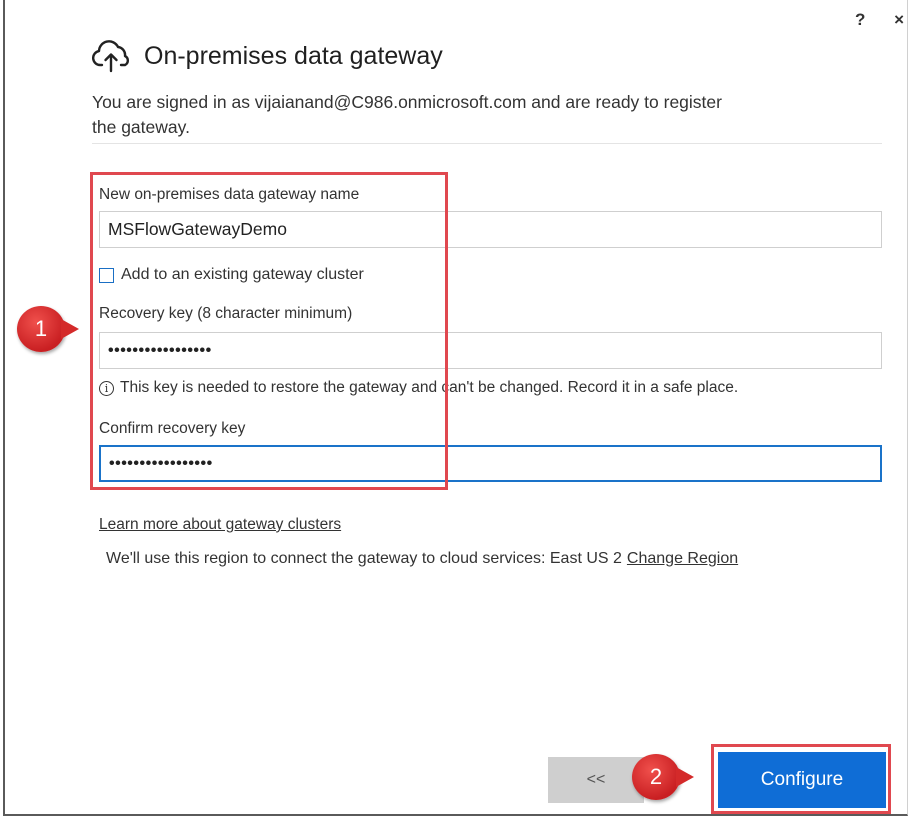 The image size is (912, 820). What do you see at coordinates (860, 20) in the screenshot?
I see `help-button: ?` at bounding box center [860, 20].